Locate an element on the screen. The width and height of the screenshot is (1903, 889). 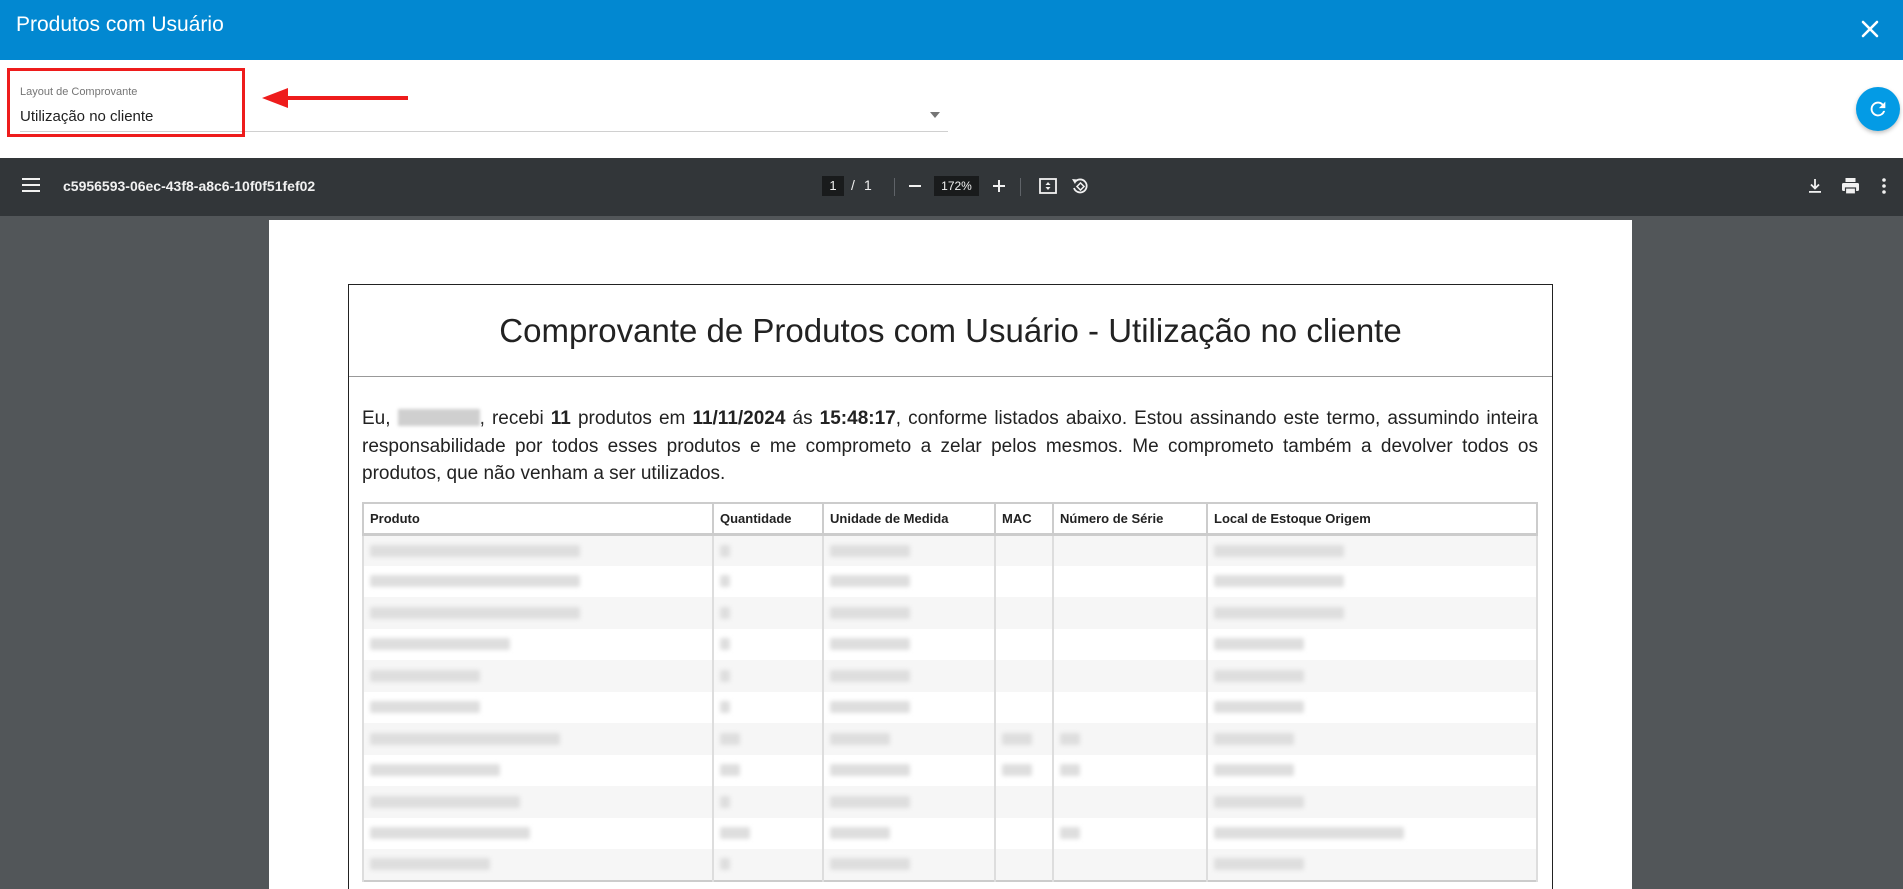
header-produto: Produto is located at coordinates (538, 519).